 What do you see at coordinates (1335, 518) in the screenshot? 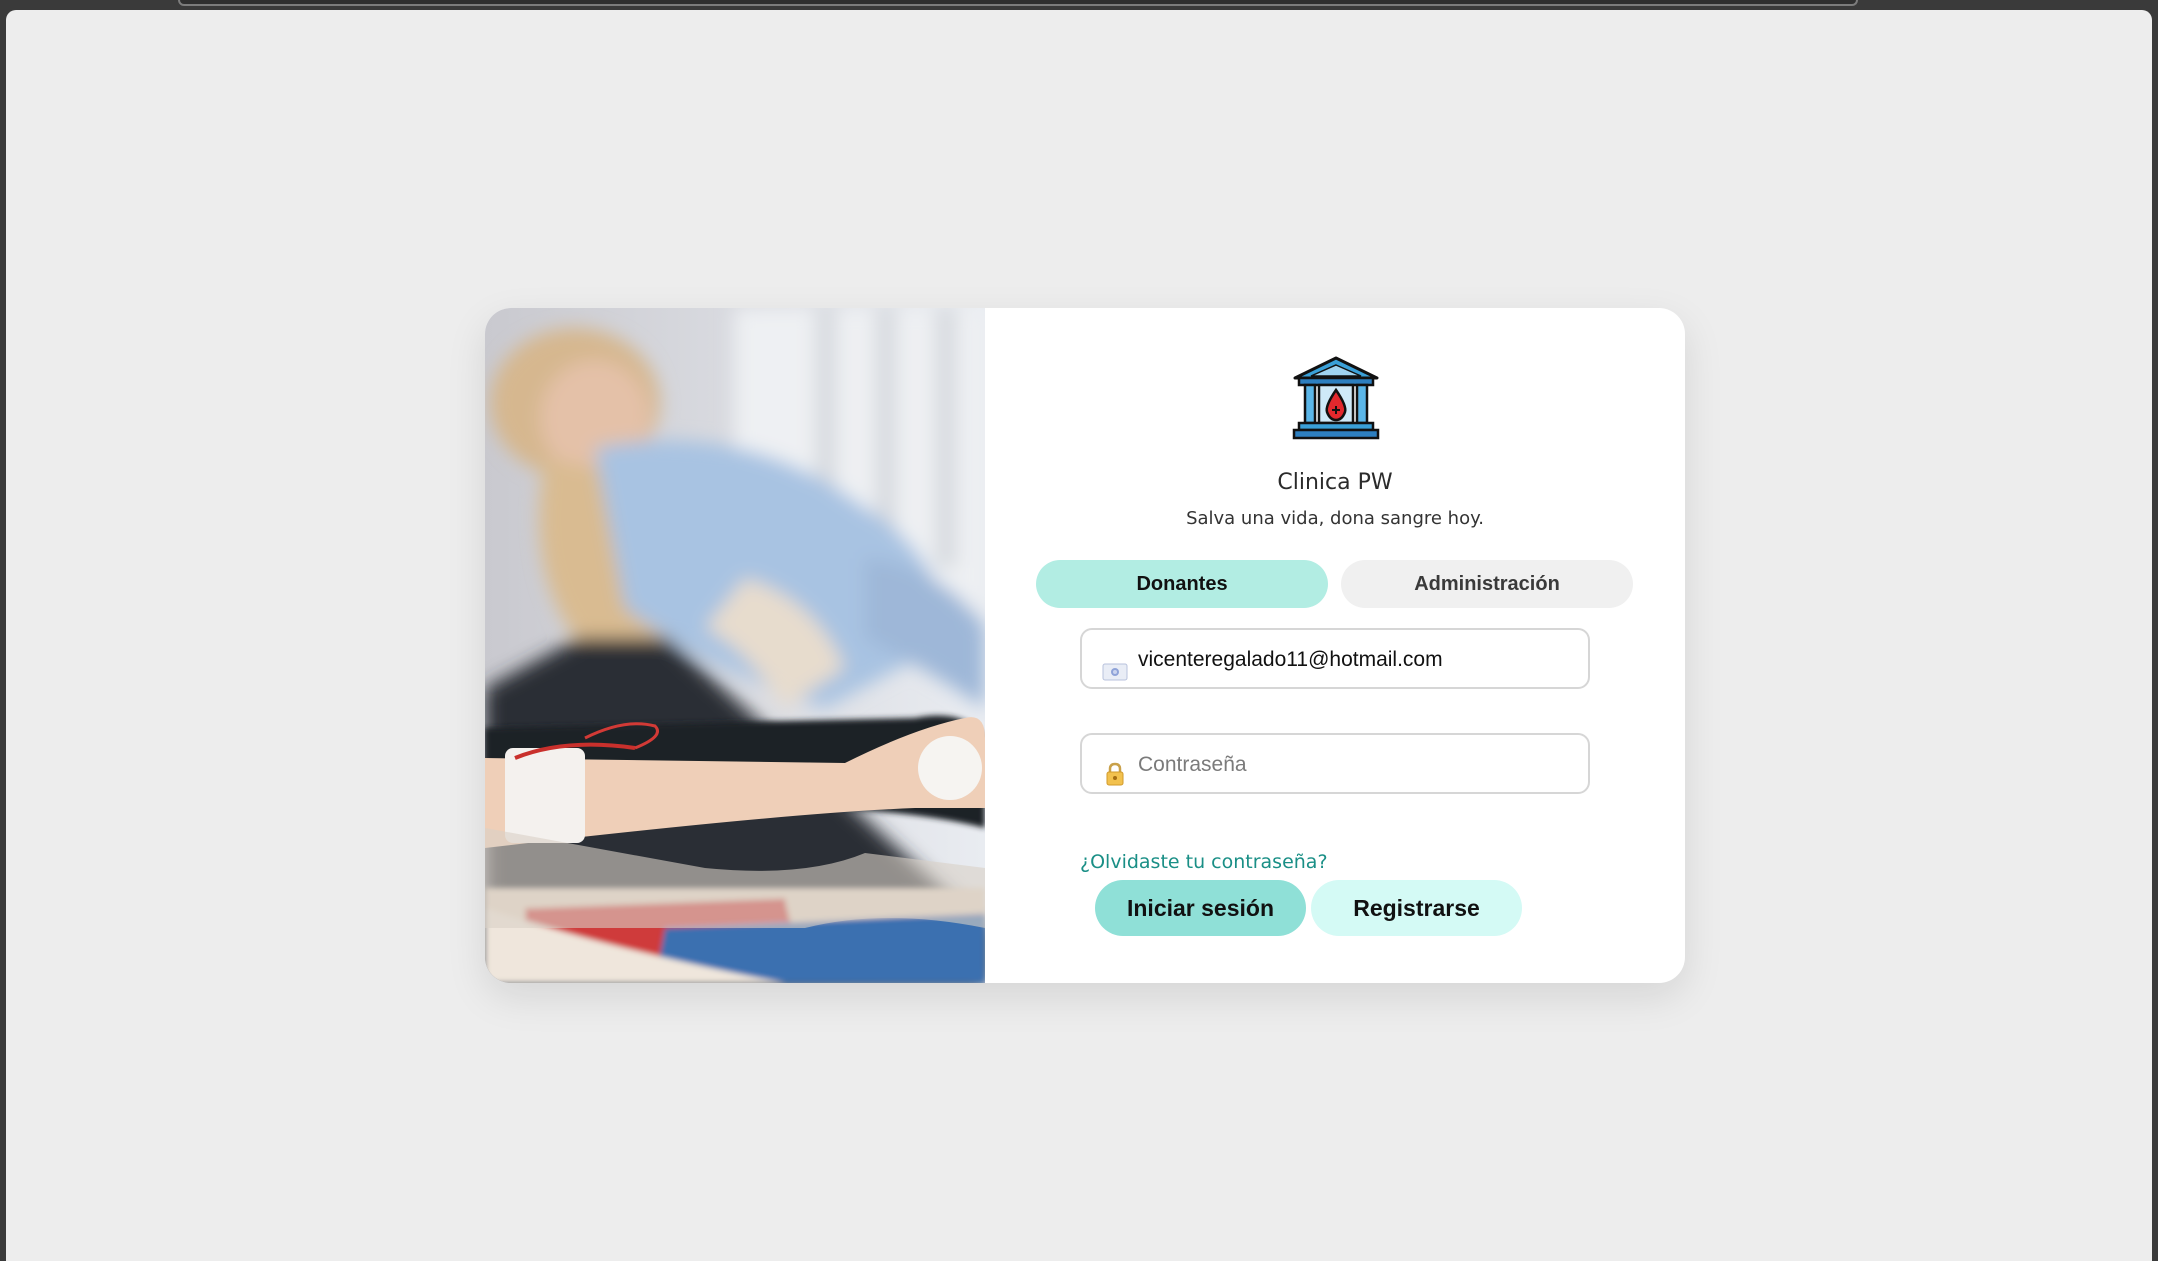
I see `clinic-tagline: Salva una vida, dona sangre hoy.` at bounding box center [1335, 518].